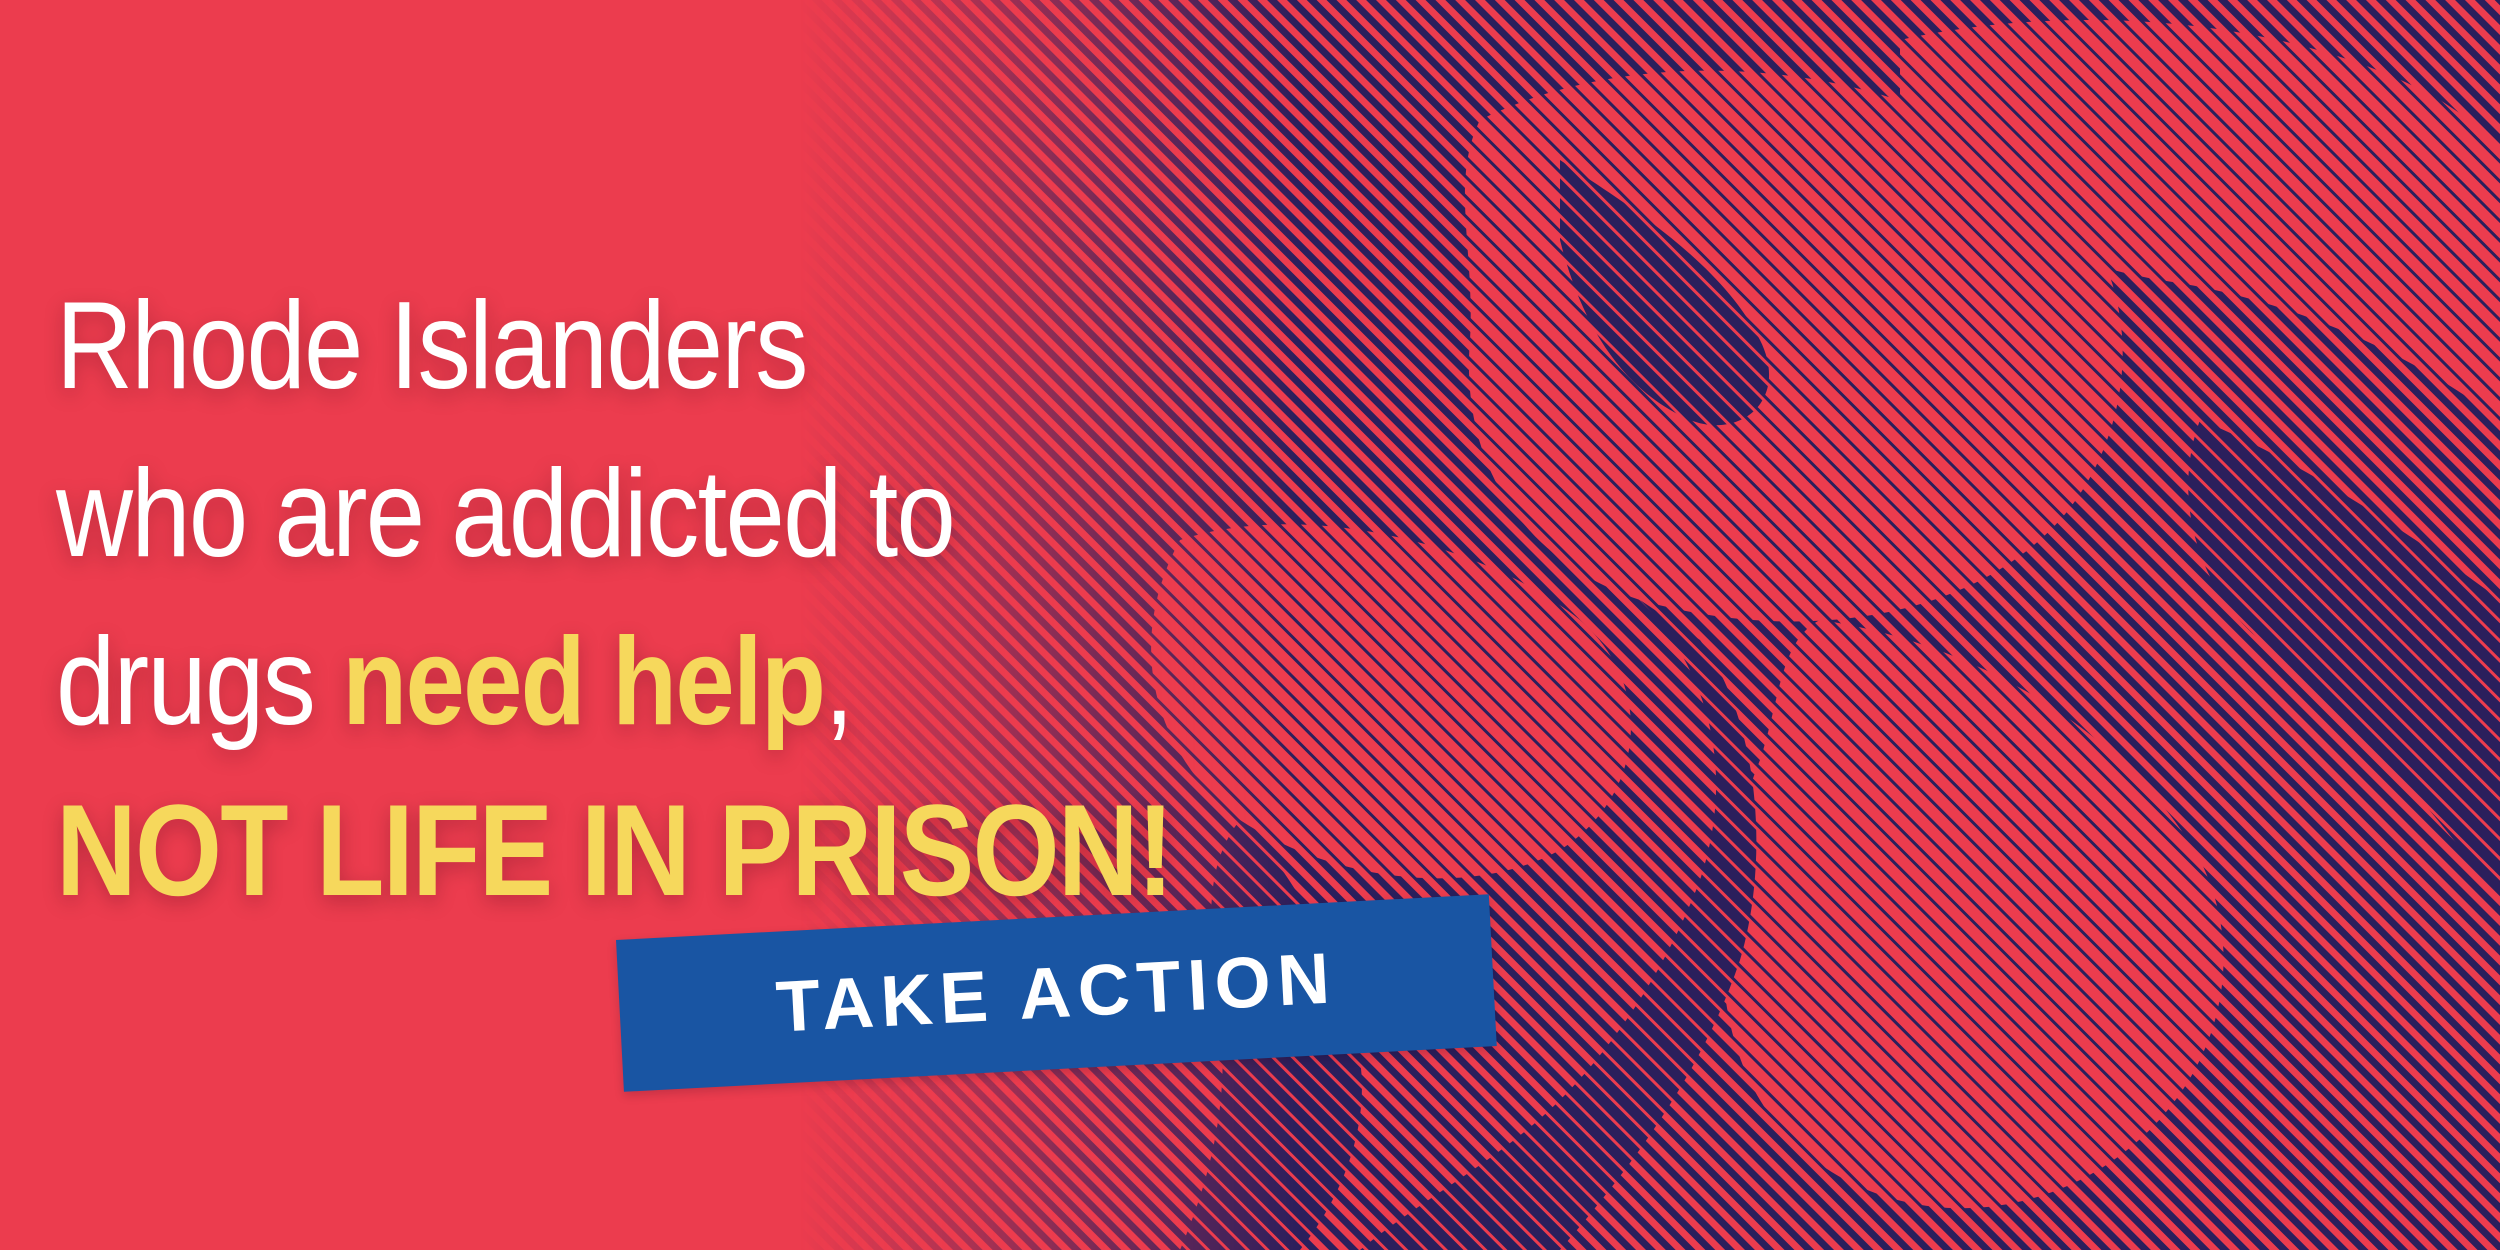  Describe the element at coordinates (615, 850) in the screenshot. I see `headline-line-4: NOT LIFE IN PRISON!` at that location.